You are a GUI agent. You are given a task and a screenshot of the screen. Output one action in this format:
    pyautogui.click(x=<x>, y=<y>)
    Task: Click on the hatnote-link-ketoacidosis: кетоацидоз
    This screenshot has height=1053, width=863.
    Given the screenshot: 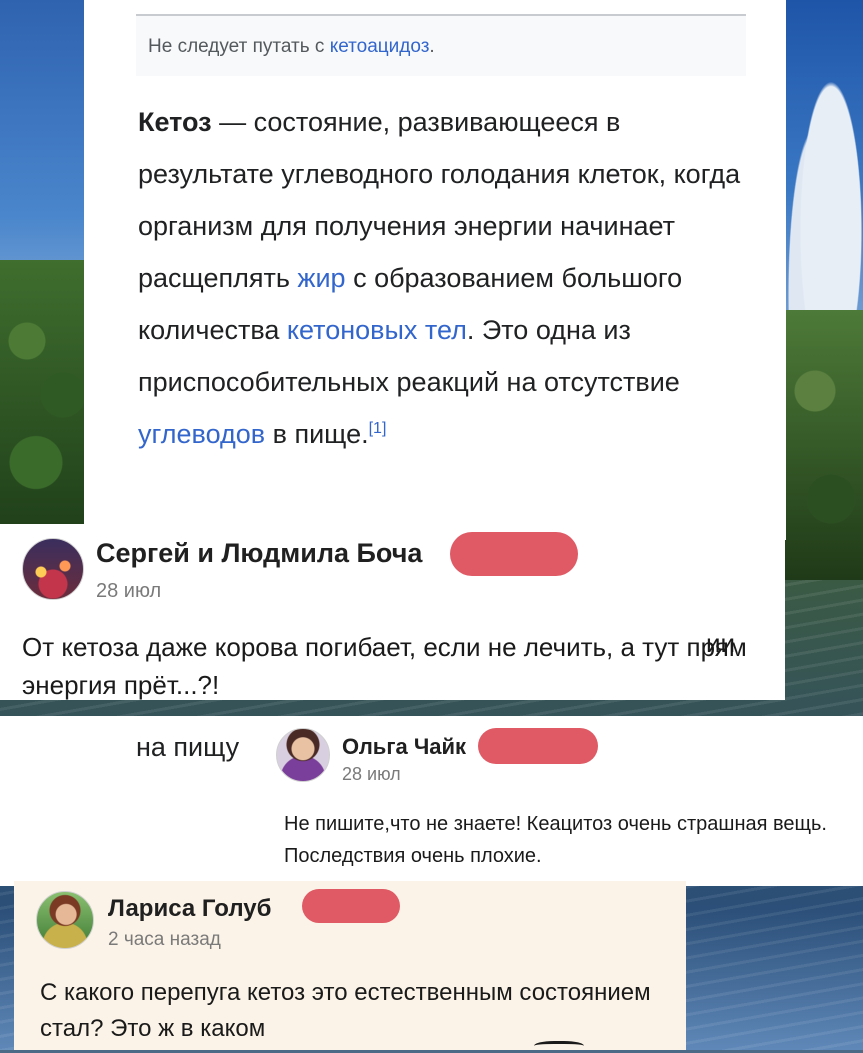 What is the action you would take?
    pyautogui.click(x=380, y=46)
    